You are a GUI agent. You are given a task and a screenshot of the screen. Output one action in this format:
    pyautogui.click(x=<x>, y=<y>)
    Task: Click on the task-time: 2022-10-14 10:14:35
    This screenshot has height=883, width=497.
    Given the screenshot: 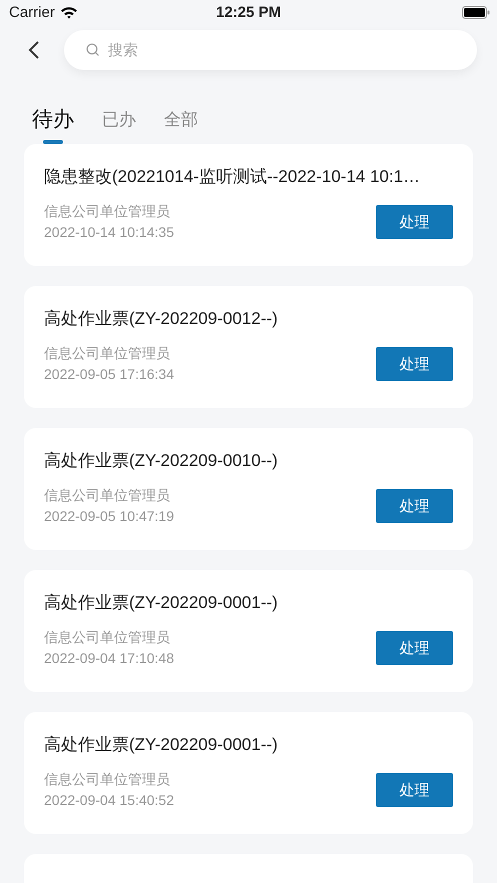 What is the action you would take?
    pyautogui.click(x=109, y=232)
    